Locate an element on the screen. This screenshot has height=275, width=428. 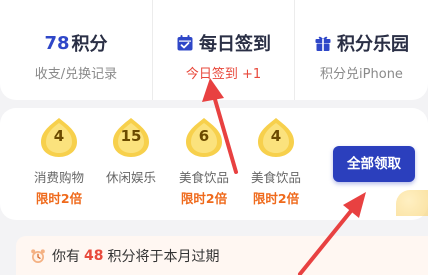
points-mall-title-row: 积分乐园 is located at coordinates (361, 43).